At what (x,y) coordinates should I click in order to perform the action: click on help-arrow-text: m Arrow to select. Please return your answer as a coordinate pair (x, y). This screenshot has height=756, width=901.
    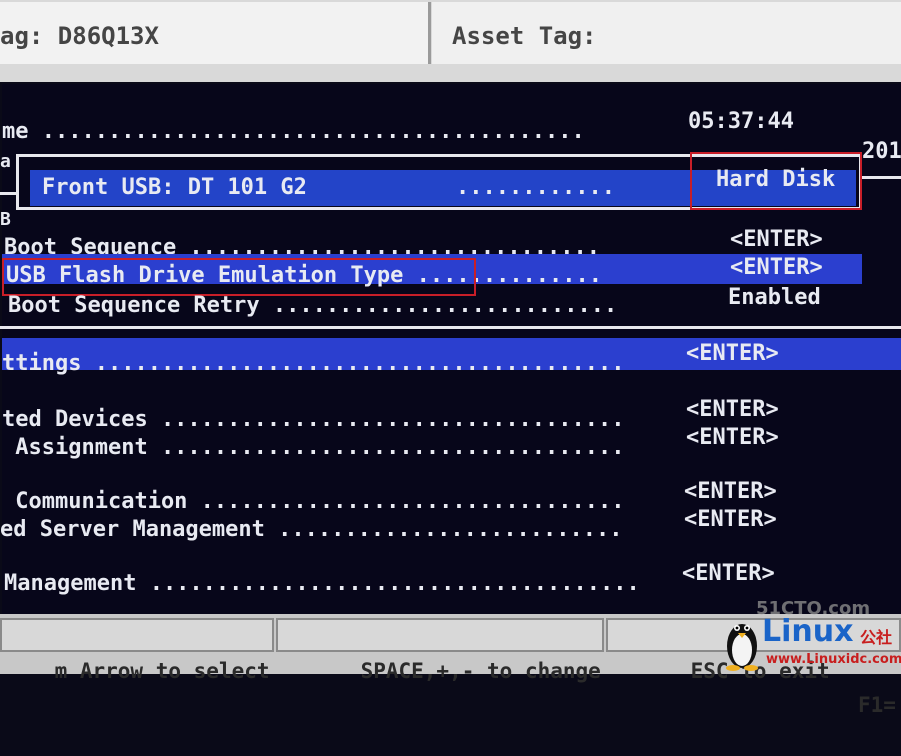
    Looking at the image, I should click on (162, 671).